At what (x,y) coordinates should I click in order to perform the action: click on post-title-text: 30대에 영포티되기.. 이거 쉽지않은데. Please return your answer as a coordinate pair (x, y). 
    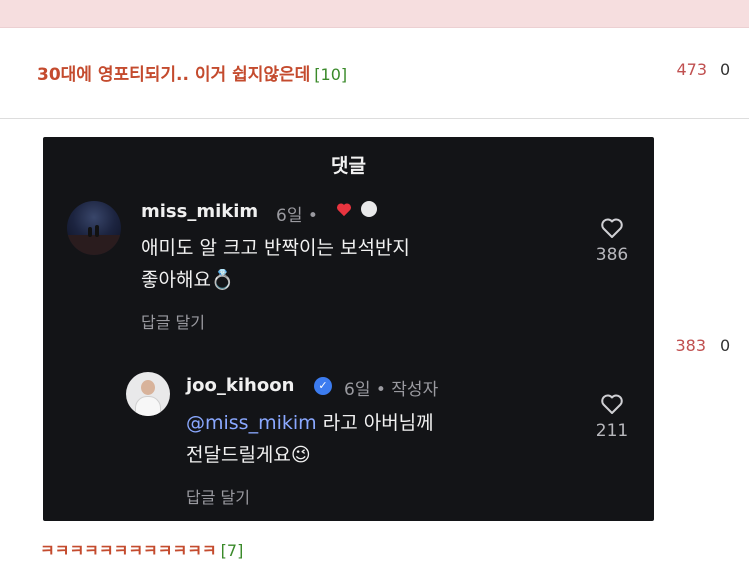
    Looking at the image, I should click on (173, 75).